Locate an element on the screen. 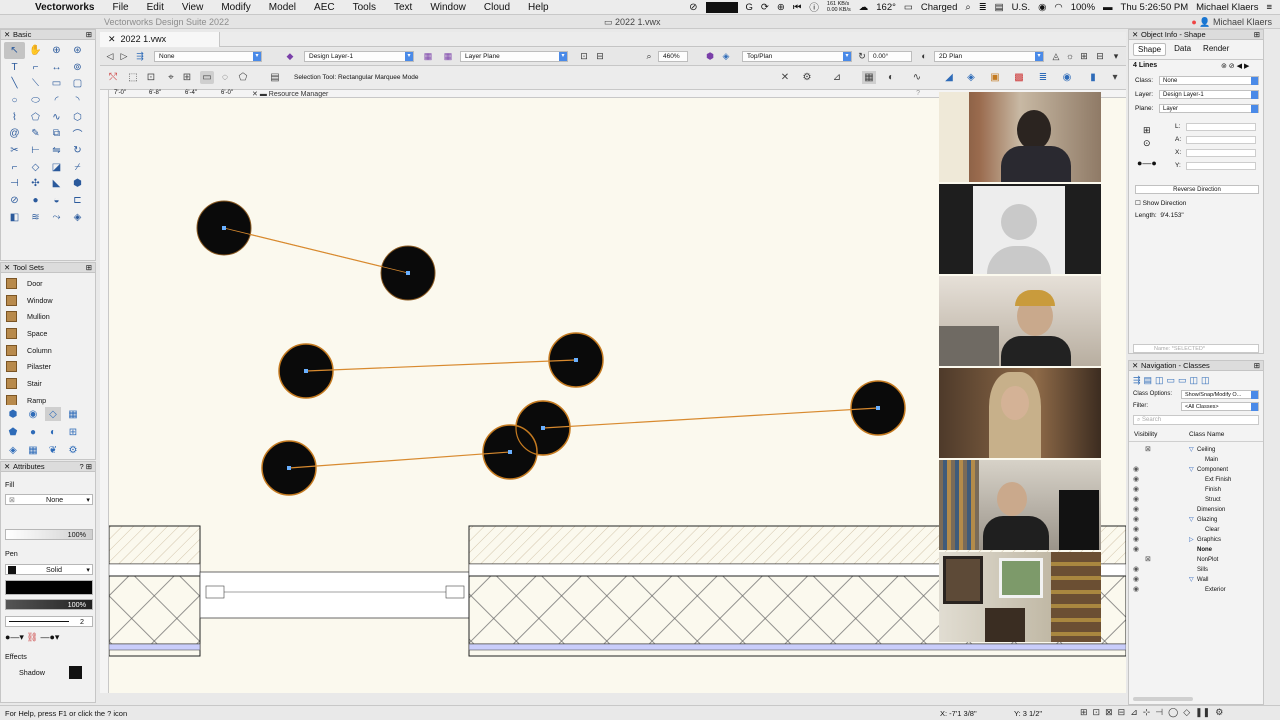  class-row: ◉ Finish is located at coordinates (1196, 490).